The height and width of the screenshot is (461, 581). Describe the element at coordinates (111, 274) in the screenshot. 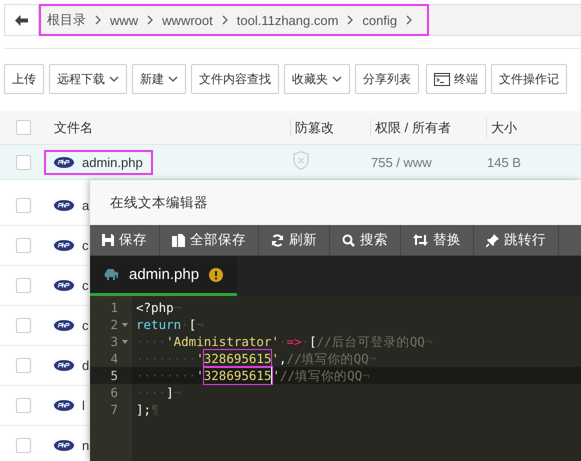

I see `elephant-icon` at that location.